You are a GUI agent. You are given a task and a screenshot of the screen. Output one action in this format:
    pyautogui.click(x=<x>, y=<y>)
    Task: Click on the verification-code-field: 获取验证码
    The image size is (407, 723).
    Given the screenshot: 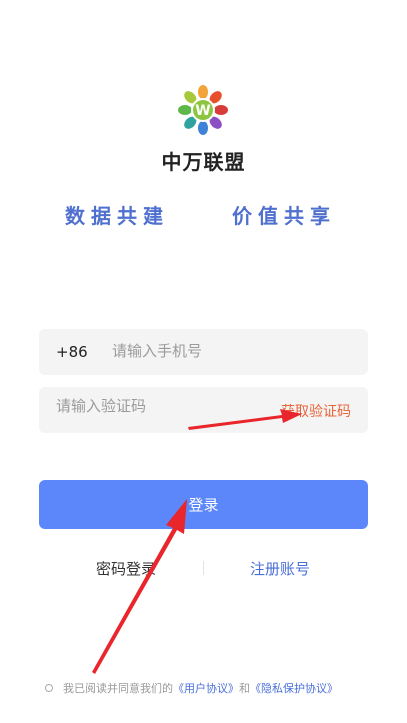 What is the action you would take?
    pyautogui.click(x=203, y=410)
    